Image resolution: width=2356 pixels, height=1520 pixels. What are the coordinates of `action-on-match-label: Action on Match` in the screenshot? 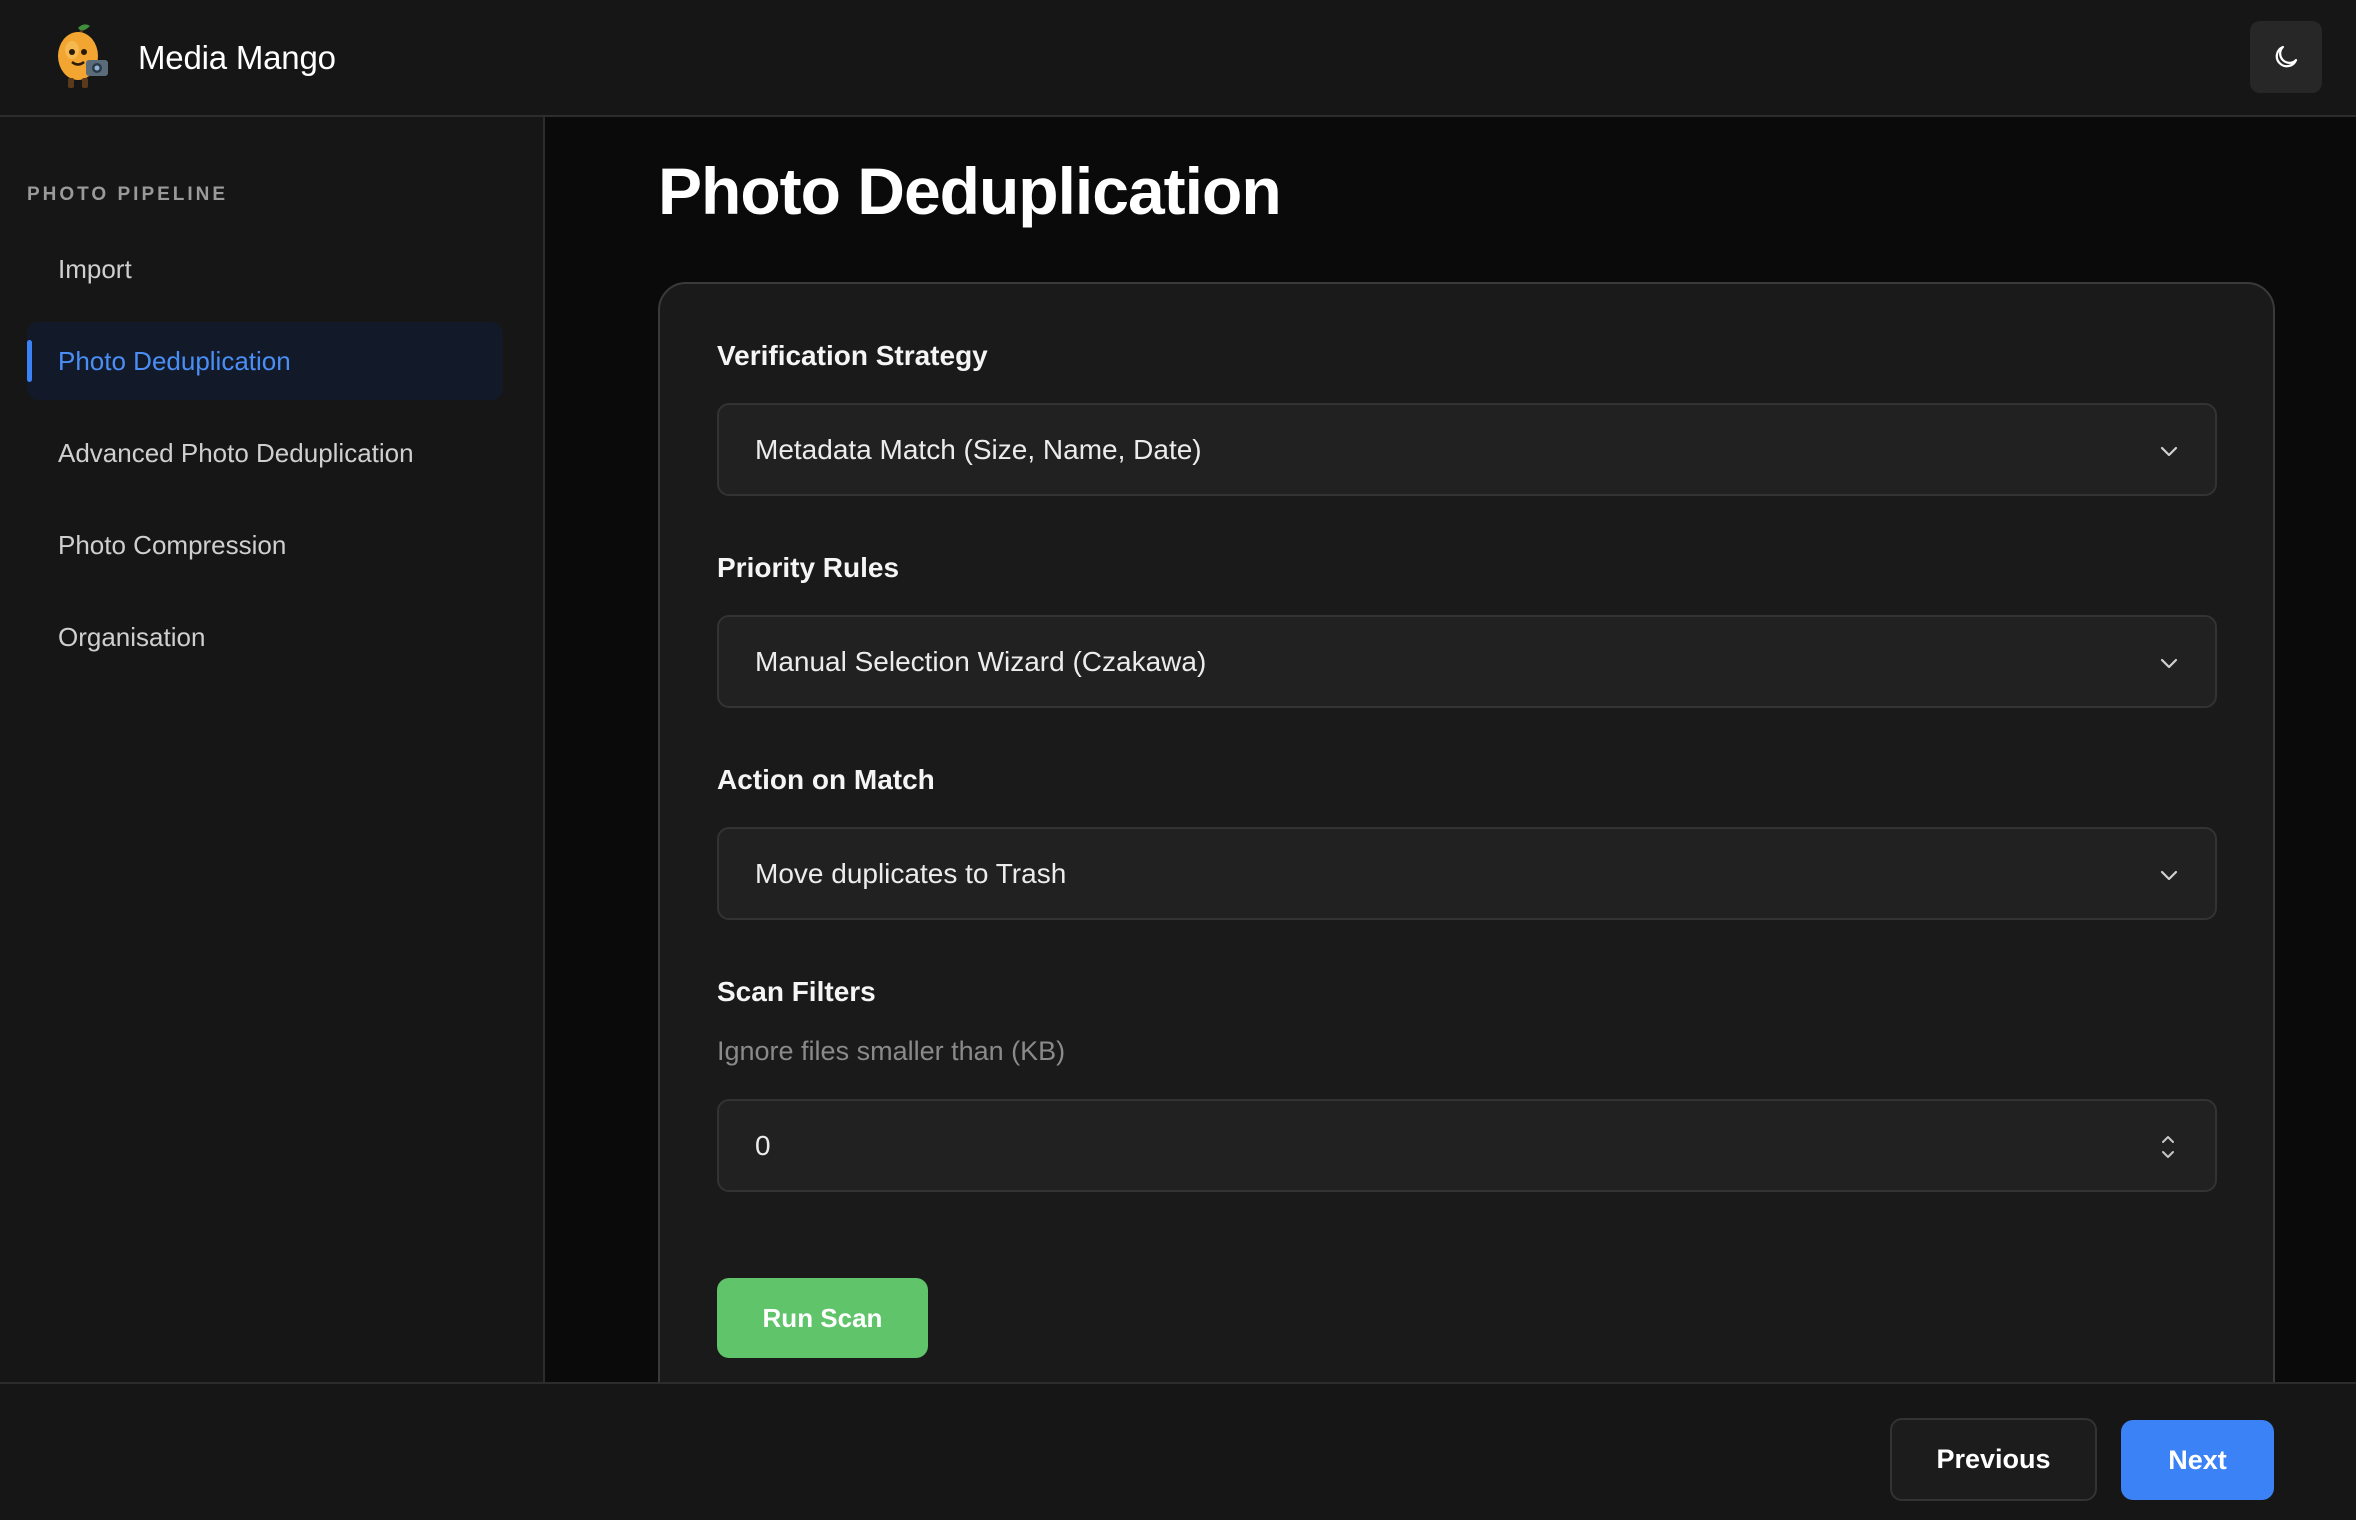 It's located at (826, 779).